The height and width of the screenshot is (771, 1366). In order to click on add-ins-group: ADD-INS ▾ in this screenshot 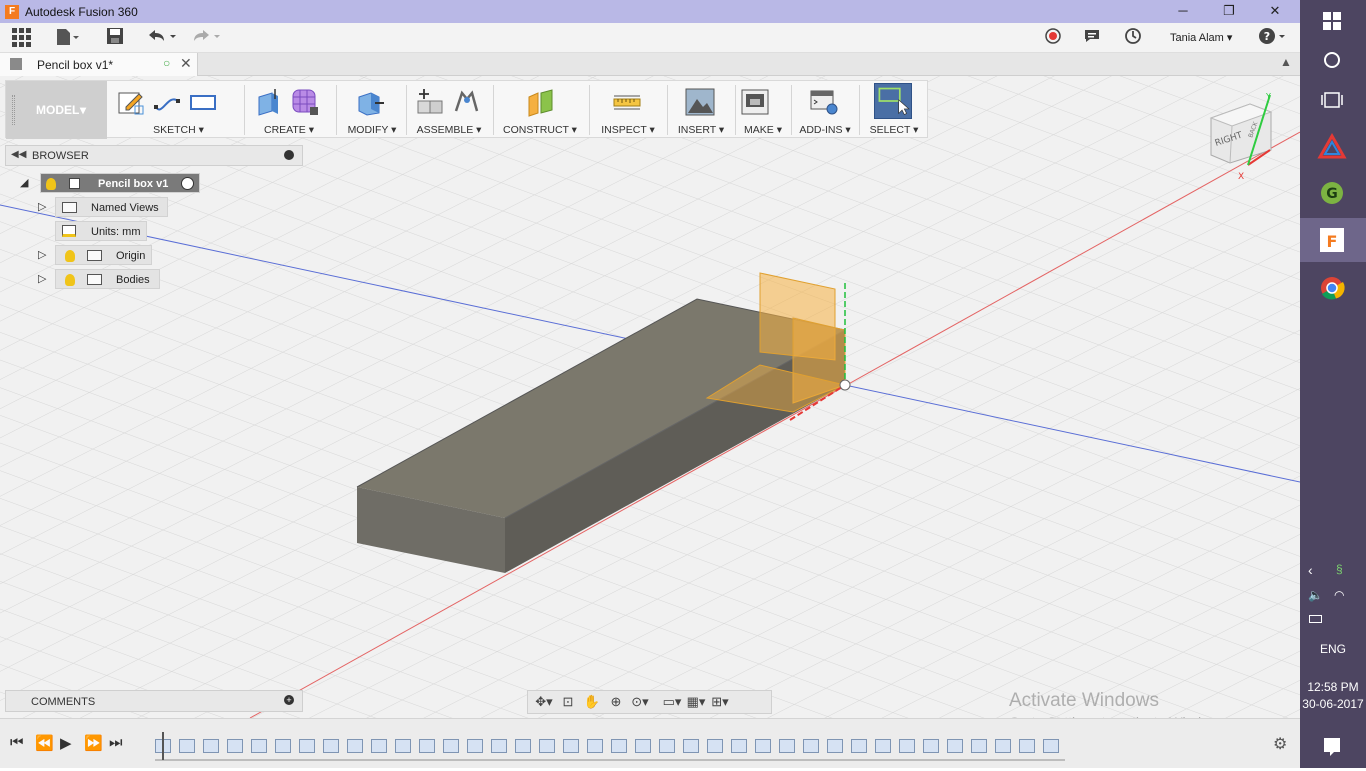, I will do `click(825, 110)`.